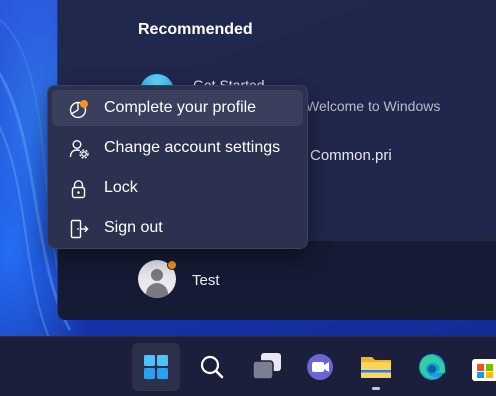 The image size is (496, 396). I want to click on start-button, so click(156, 367).